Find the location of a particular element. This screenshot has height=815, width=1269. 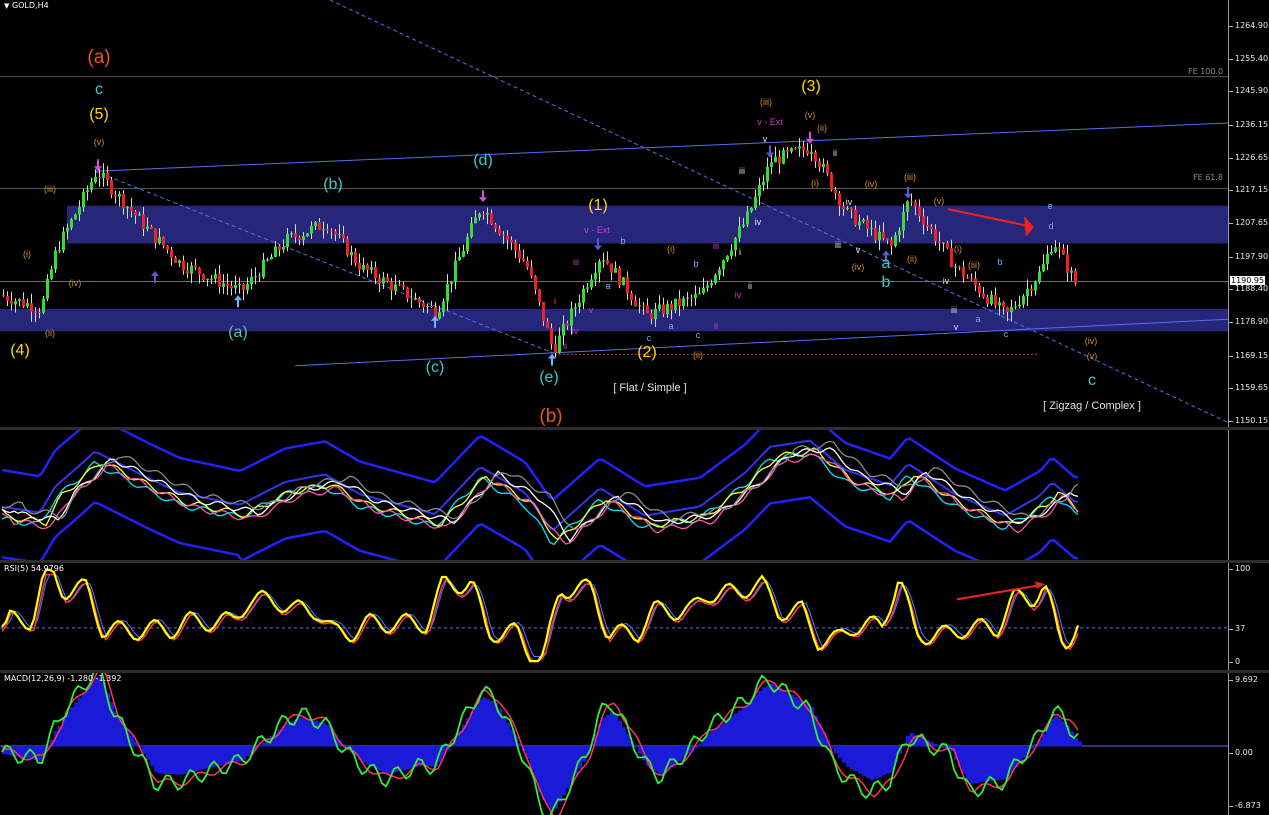

wave-label: (a) is located at coordinates (238, 332).